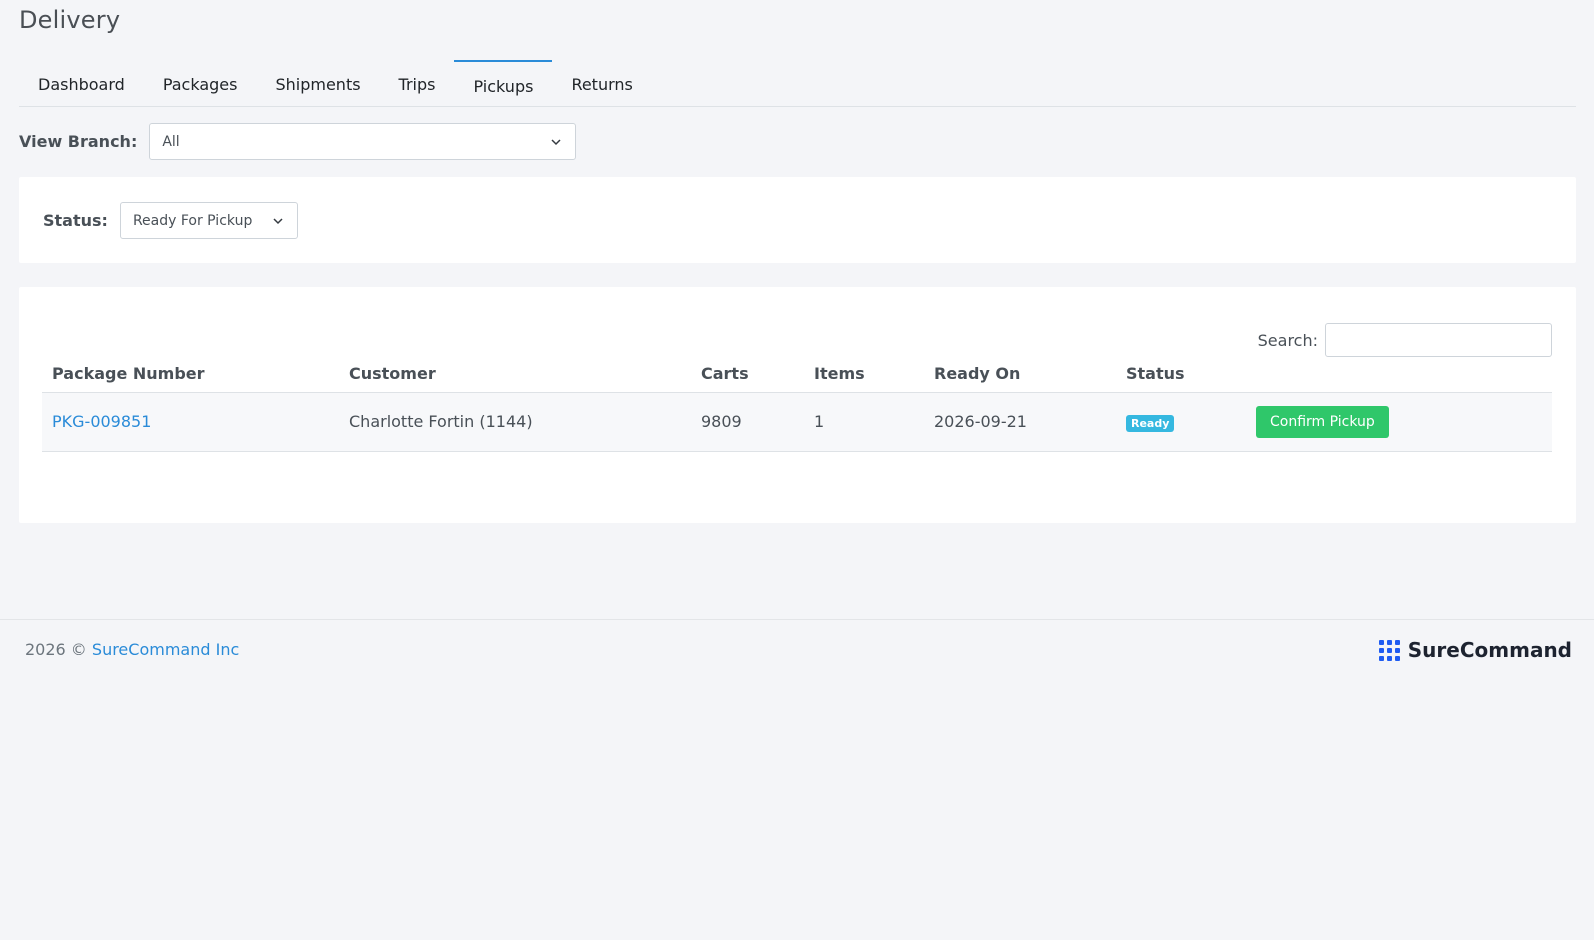  I want to click on copyright: 2026 © SureCommand Inc, so click(132, 649).